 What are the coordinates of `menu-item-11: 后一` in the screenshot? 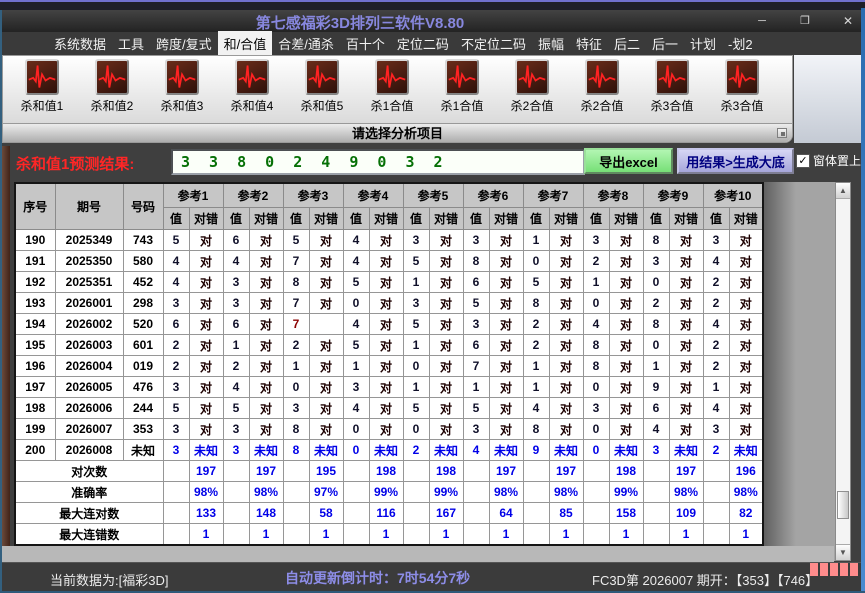 It's located at (665, 43).